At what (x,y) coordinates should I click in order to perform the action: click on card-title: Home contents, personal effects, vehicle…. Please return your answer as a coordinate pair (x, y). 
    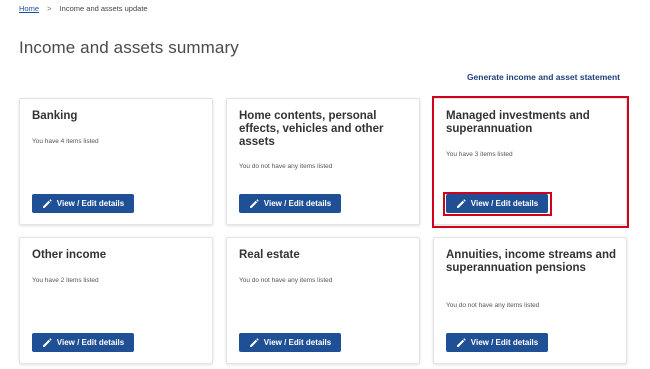
    Looking at the image, I should click on (311, 129).